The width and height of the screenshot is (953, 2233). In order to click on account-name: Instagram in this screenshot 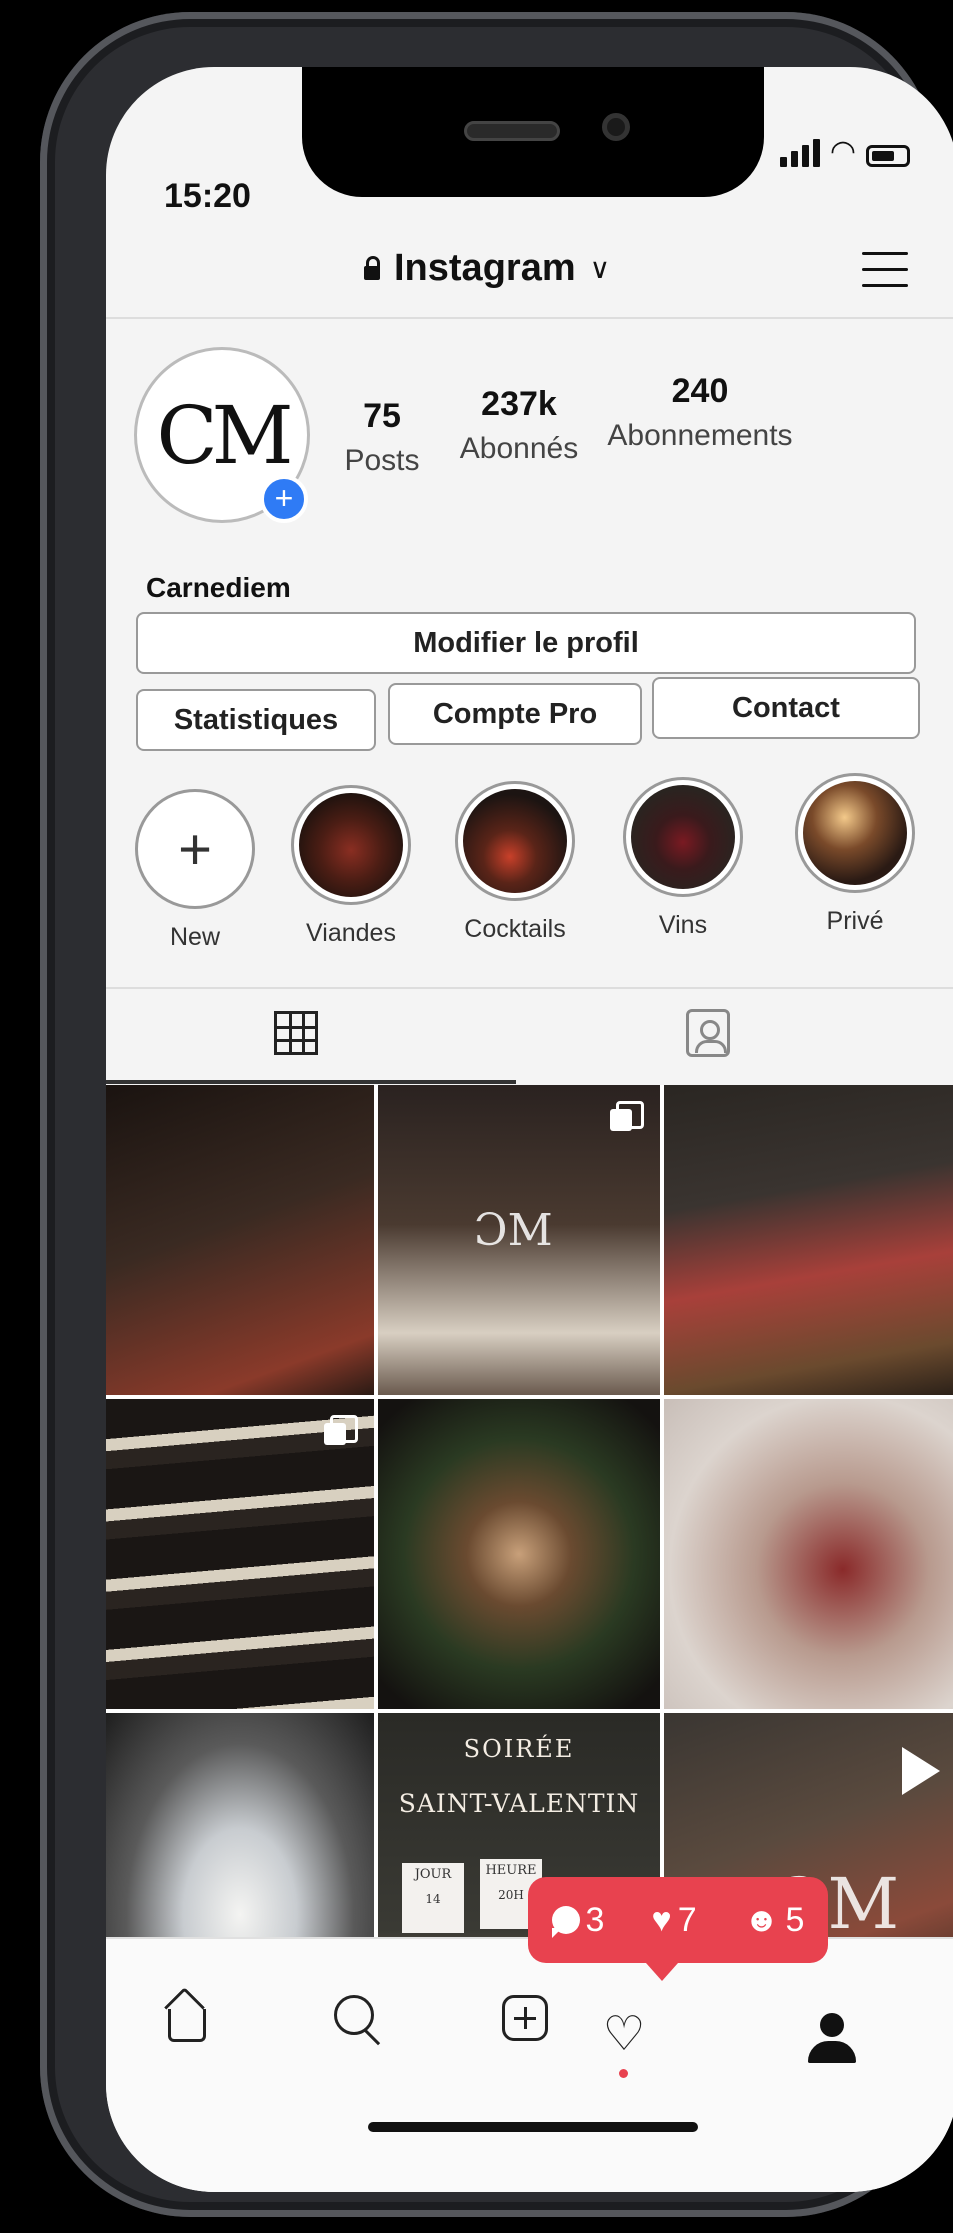, I will do `click(485, 268)`.